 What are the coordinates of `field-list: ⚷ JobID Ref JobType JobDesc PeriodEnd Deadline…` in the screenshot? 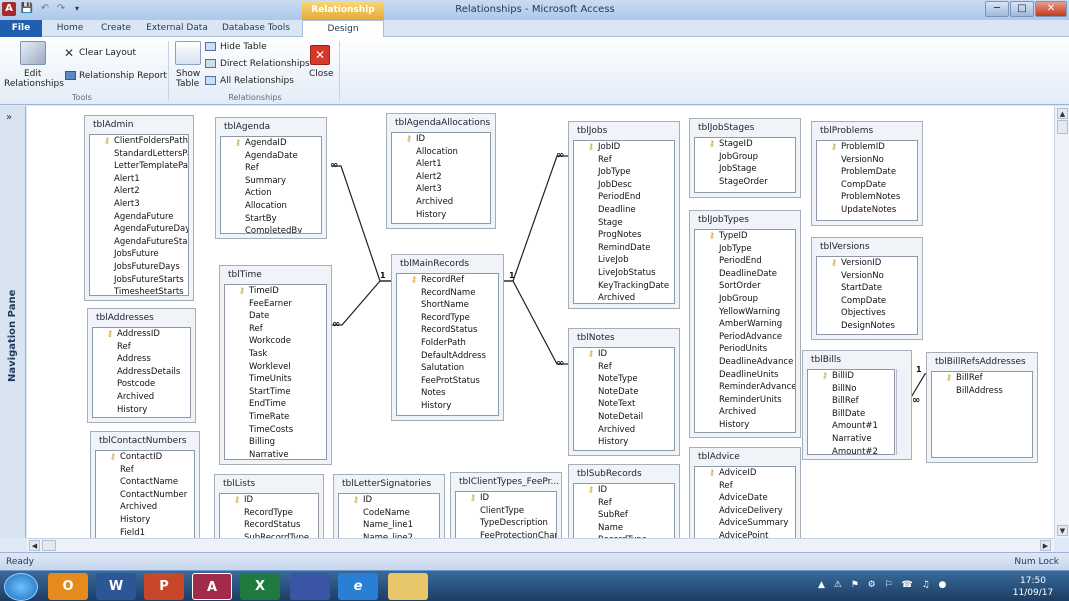 It's located at (624, 222).